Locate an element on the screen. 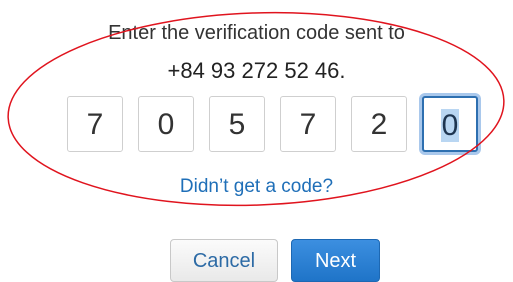 The image size is (513, 282). phone-number: +84 93 272 52 46. is located at coordinates (256, 70).